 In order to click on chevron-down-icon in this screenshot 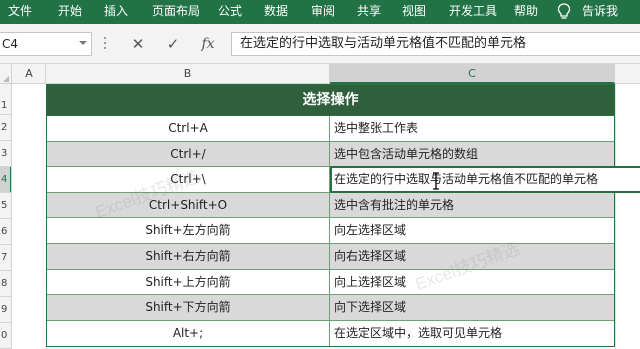, I will do `click(83, 43)`.